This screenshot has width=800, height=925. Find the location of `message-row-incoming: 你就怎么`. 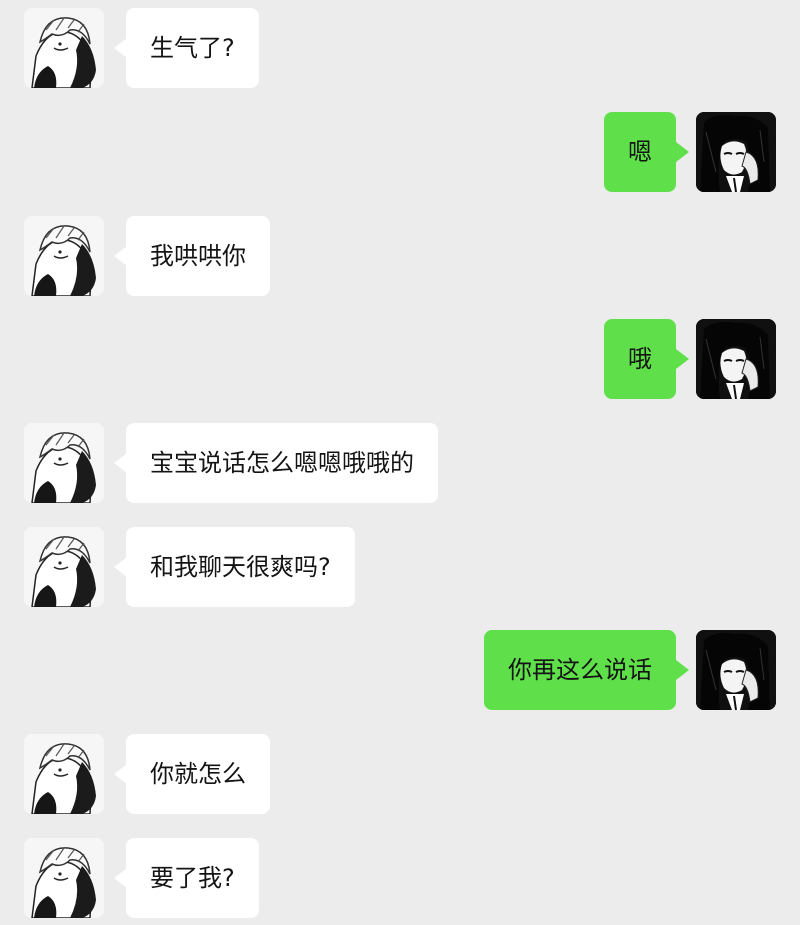

message-row-incoming: 你就怎么 is located at coordinates (400, 775).